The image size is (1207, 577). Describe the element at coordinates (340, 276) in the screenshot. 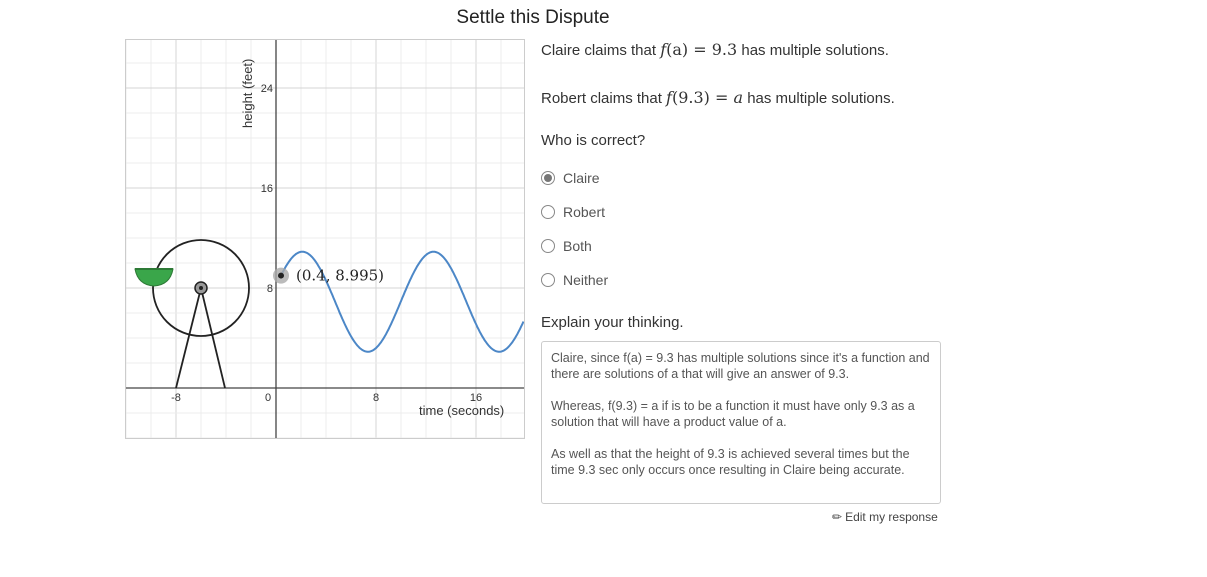

I see `point-label: (0.4, 8.995)` at that location.